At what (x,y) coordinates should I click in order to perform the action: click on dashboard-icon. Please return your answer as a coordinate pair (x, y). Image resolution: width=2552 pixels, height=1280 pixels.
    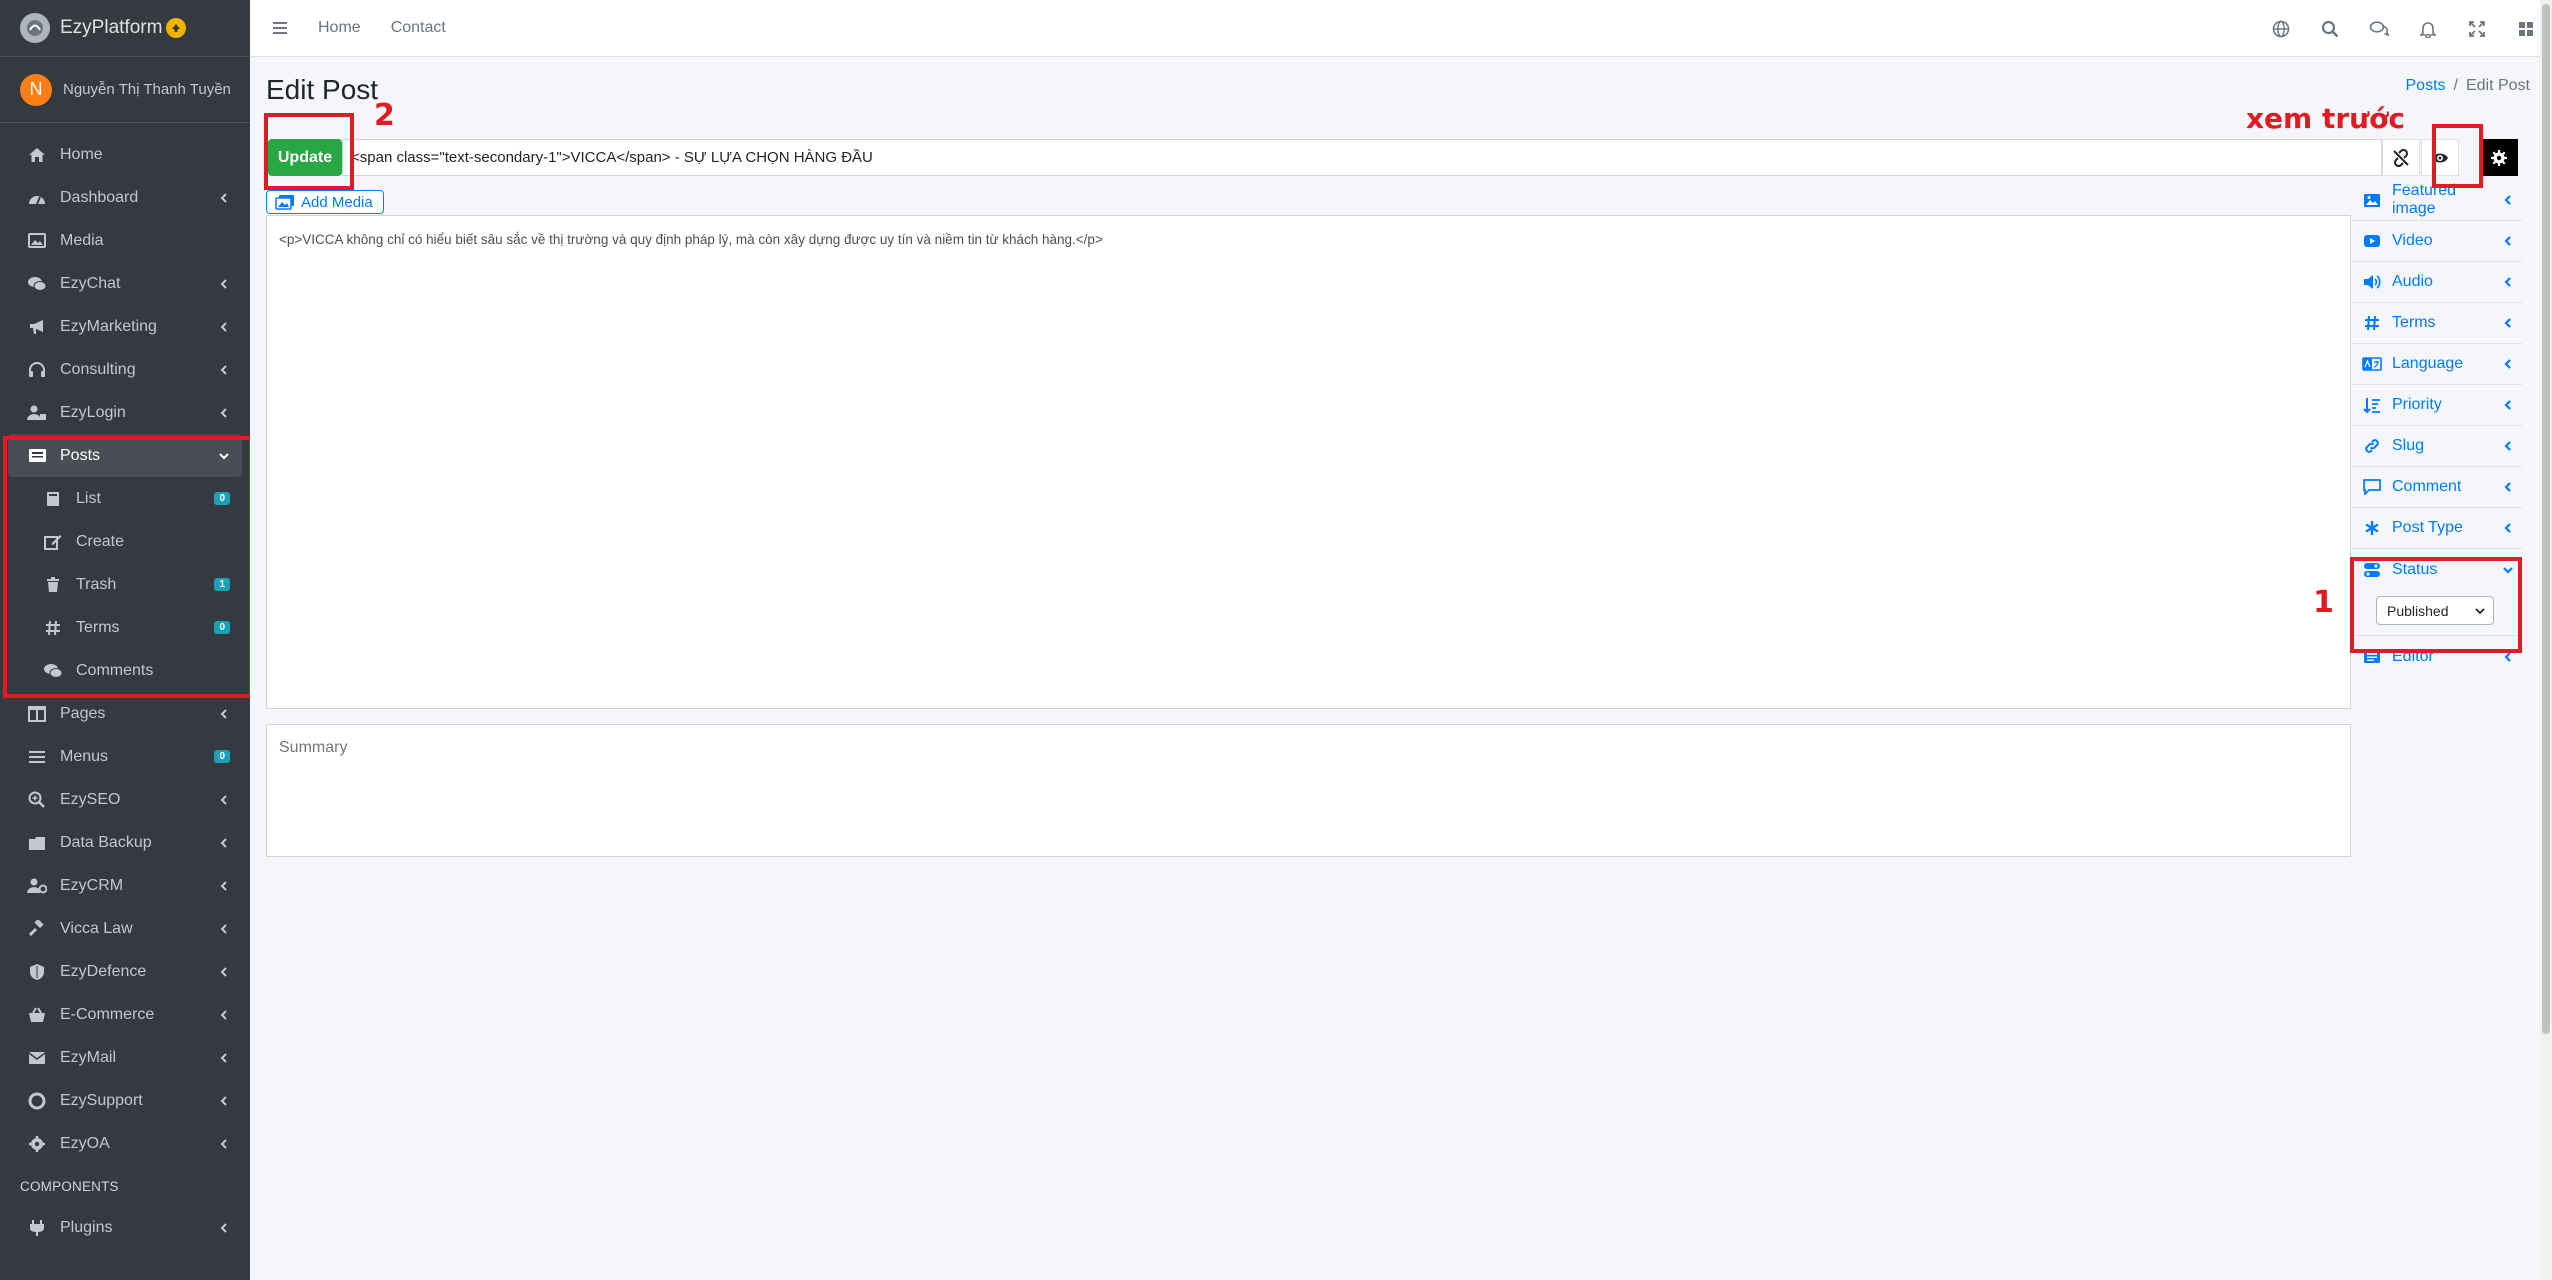
    Looking at the image, I should click on (37, 198).